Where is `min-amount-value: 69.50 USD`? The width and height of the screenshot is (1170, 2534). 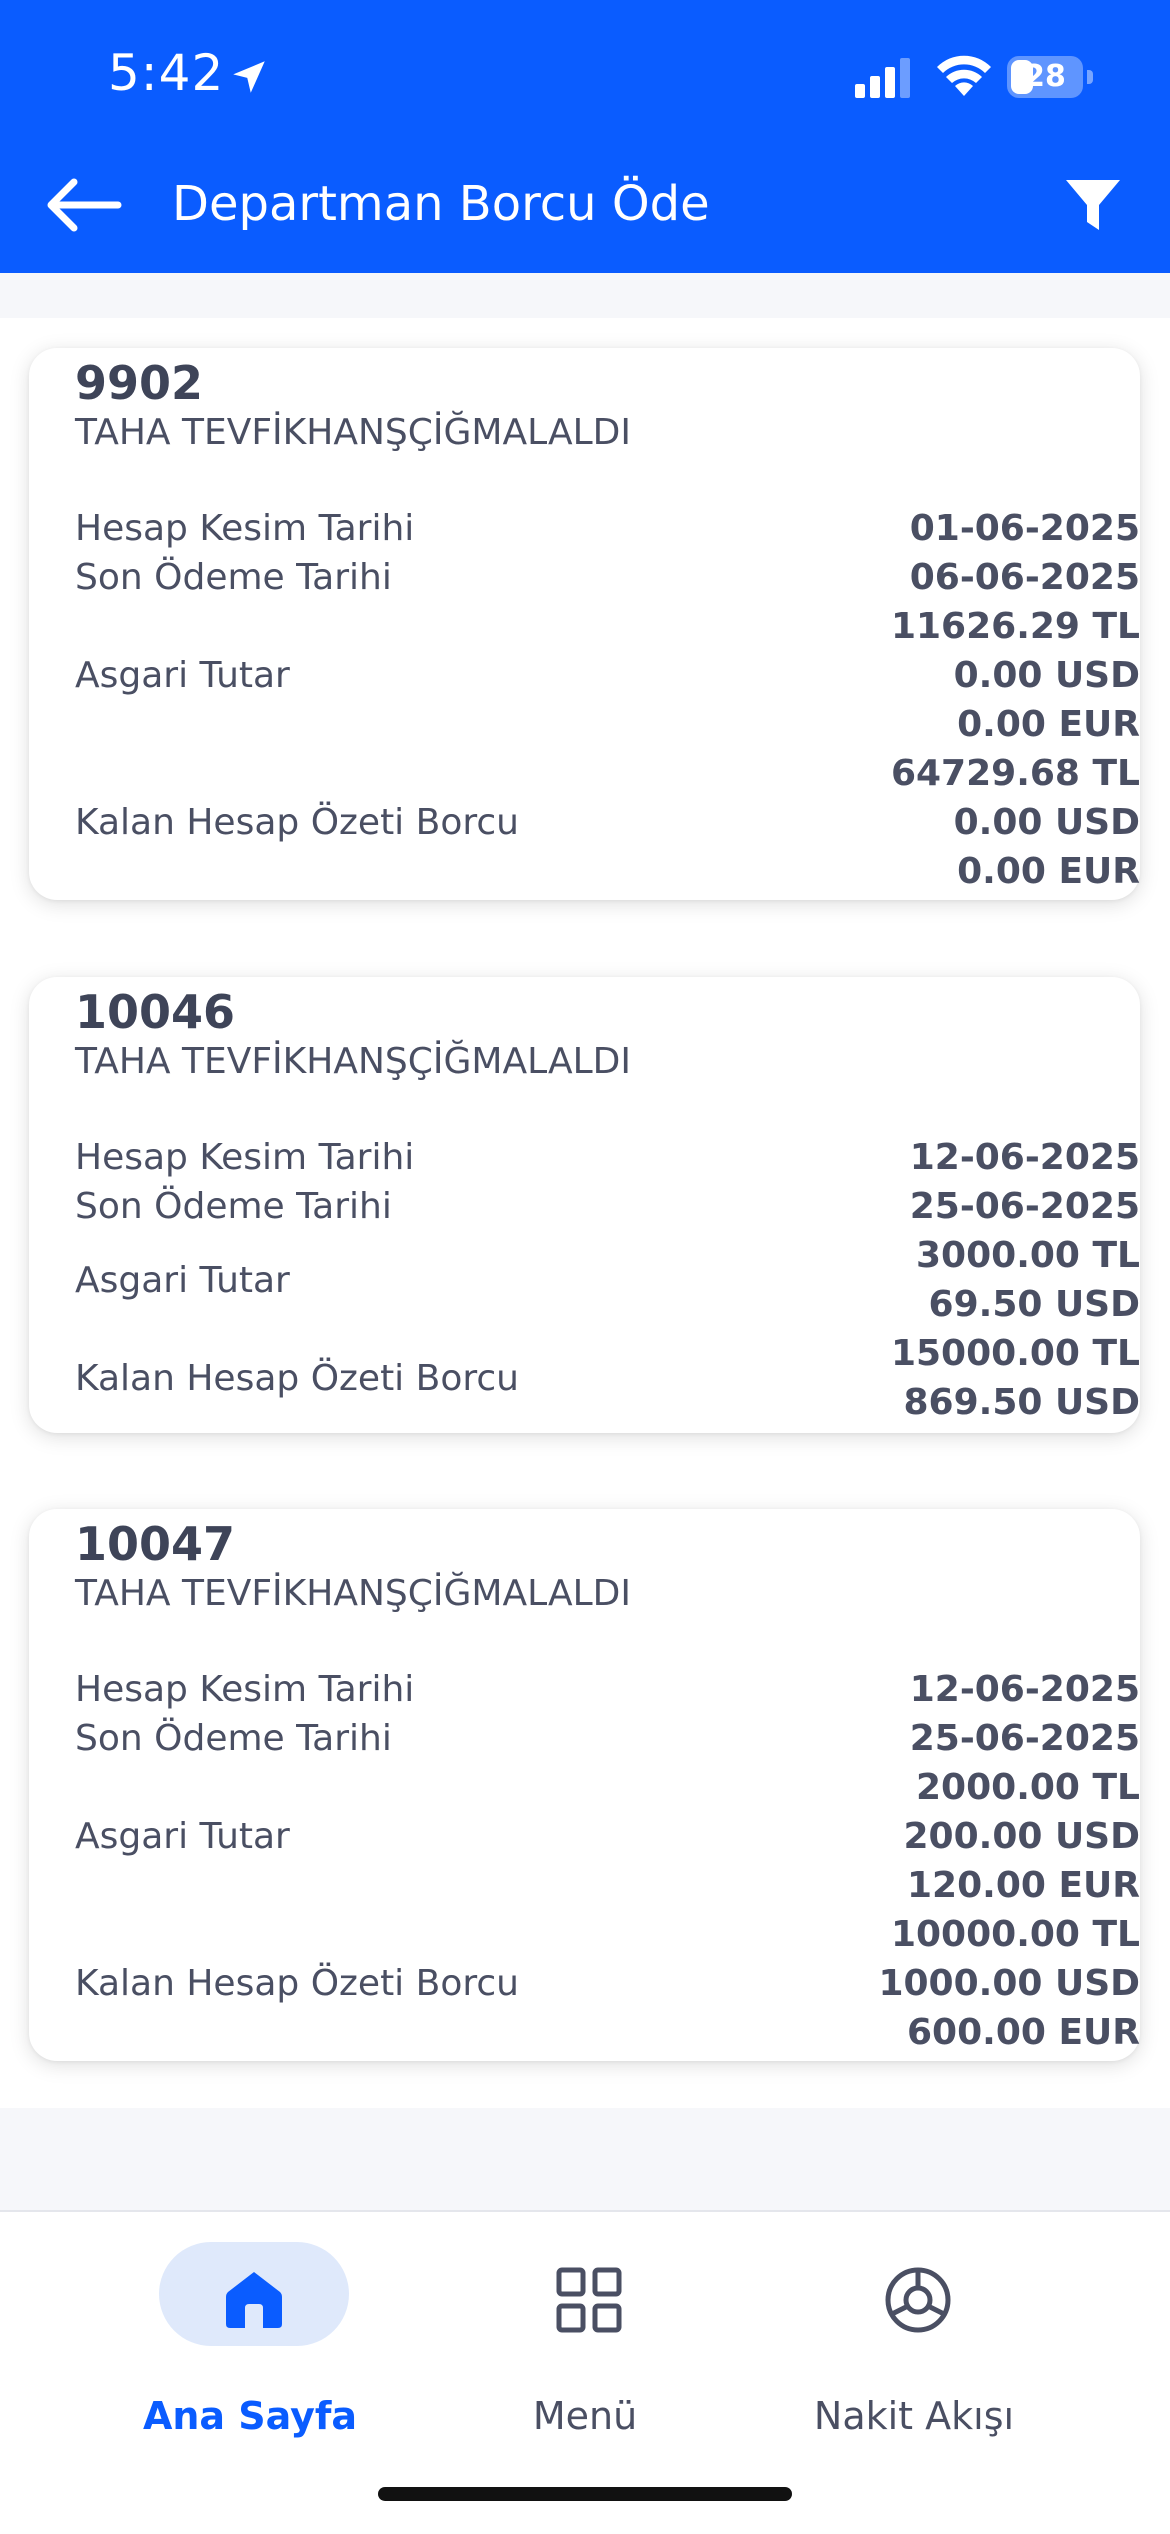
min-amount-value: 69.50 USD is located at coordinates (1034, 1304).